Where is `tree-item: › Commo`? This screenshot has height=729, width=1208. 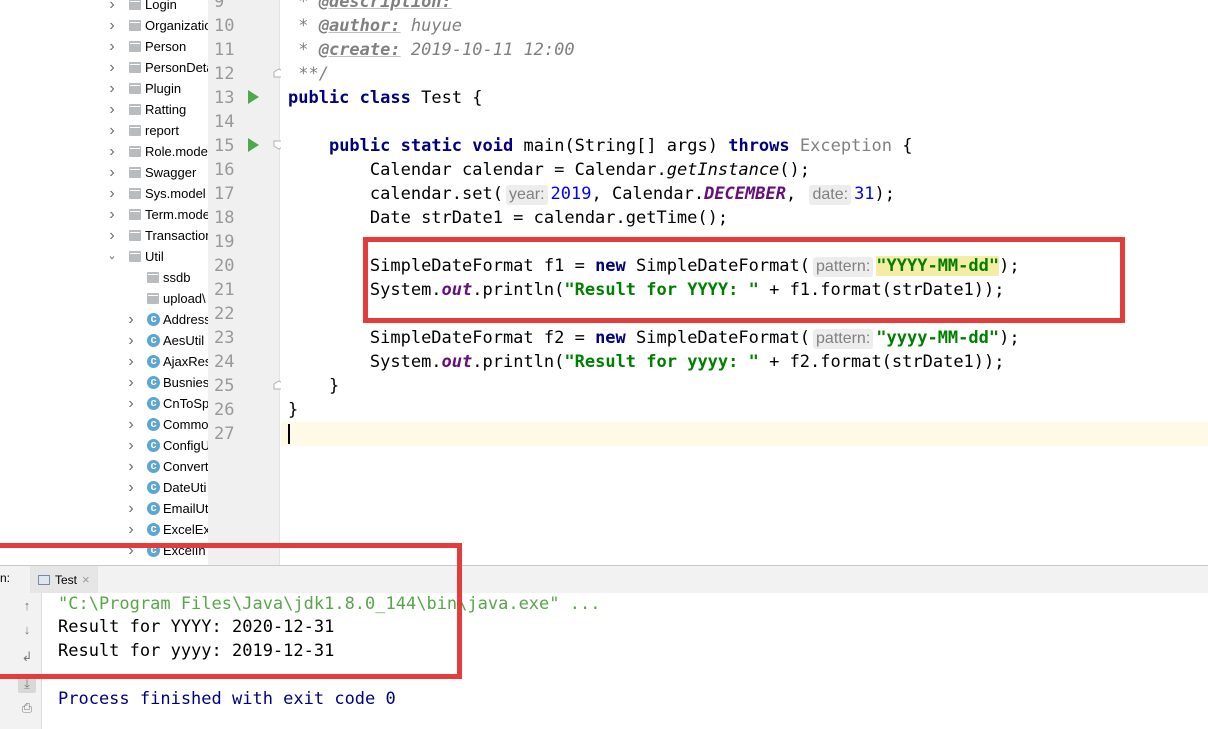
tree-item: › Commo is located at coordinates (104, 424).